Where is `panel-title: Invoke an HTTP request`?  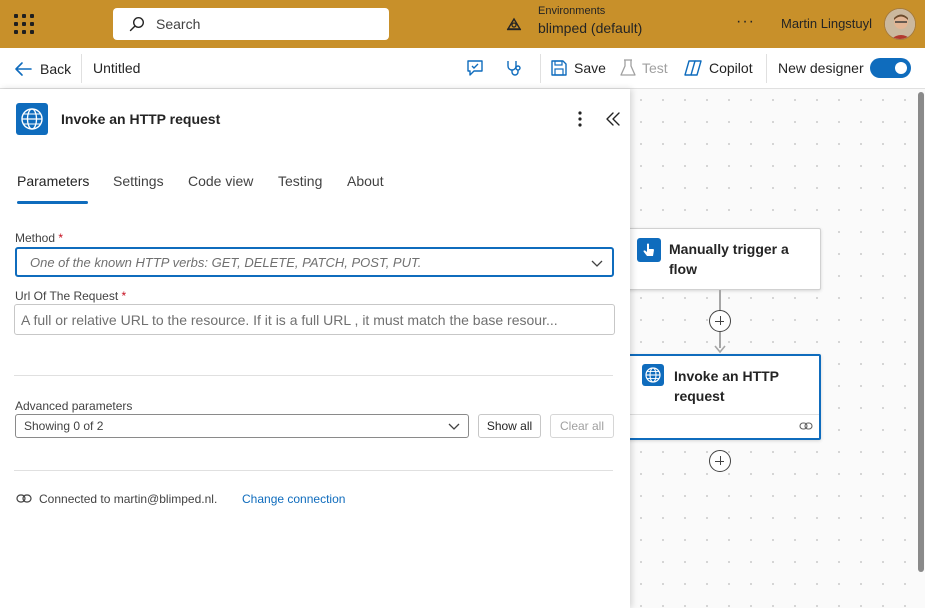 panel-title: Invoke an HTTP request is located at coordinates (140, 119).